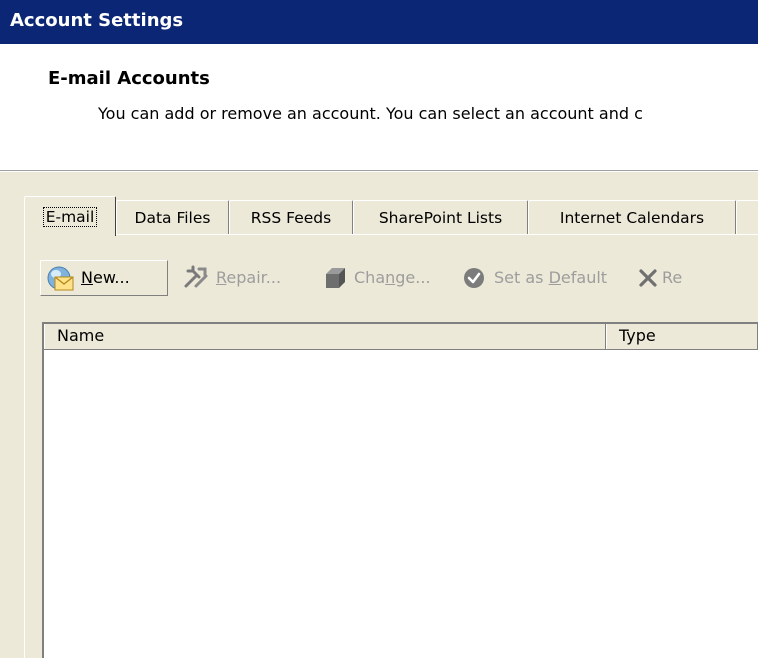  What do you see at coordinates (474, 278) in the screenshot?
I see `checkmark-circle-icon` at bounding box center [474, 278].